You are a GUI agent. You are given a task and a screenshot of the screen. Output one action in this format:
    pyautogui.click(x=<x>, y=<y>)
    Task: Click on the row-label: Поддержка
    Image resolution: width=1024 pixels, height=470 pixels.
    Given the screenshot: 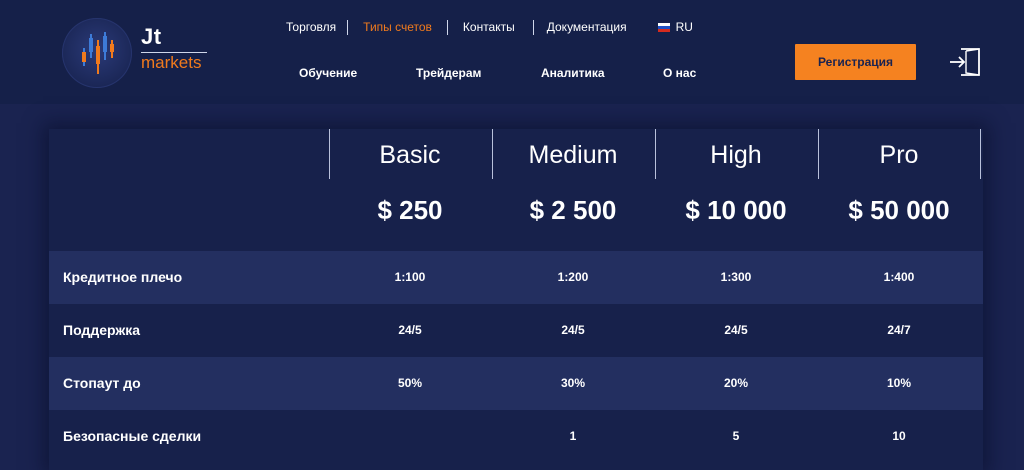 What is the action you would take?
    pyautogui.click(x=102, y=330)
    